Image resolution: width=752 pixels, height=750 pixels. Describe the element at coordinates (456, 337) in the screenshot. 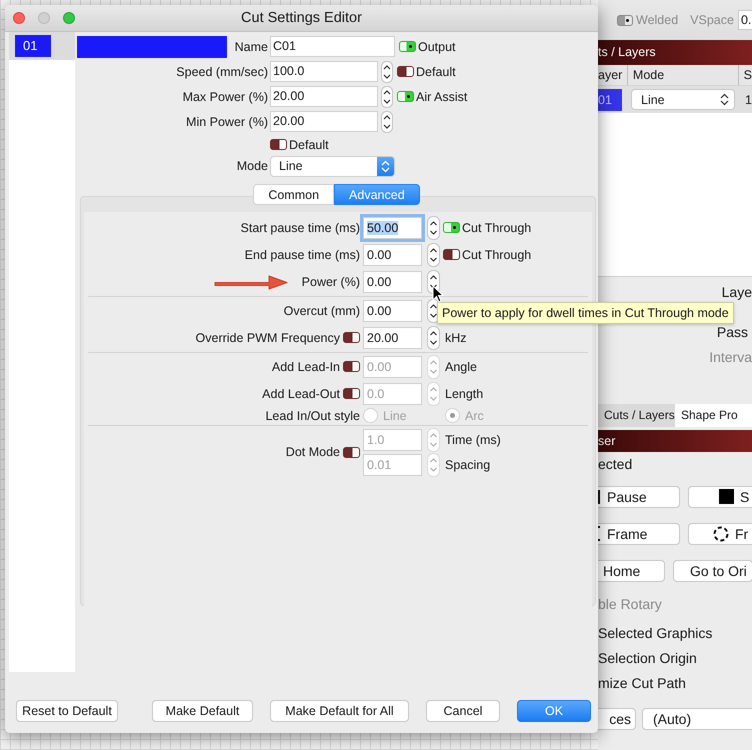

I see `unit-label: kHz` at that location.